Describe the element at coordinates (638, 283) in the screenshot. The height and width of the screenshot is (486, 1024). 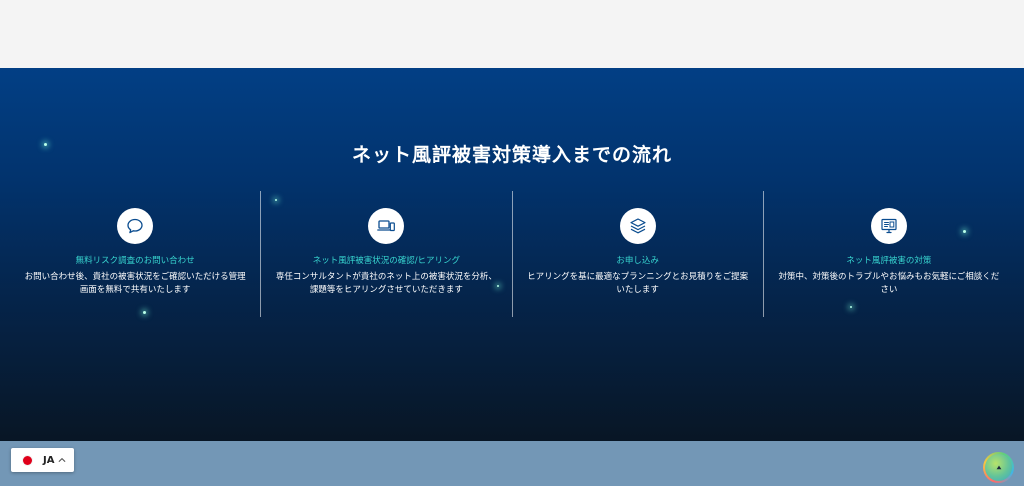
I see `step-description: ヒアリングを基に最適なプランニングとお見積りをご提案いたします` at that location.